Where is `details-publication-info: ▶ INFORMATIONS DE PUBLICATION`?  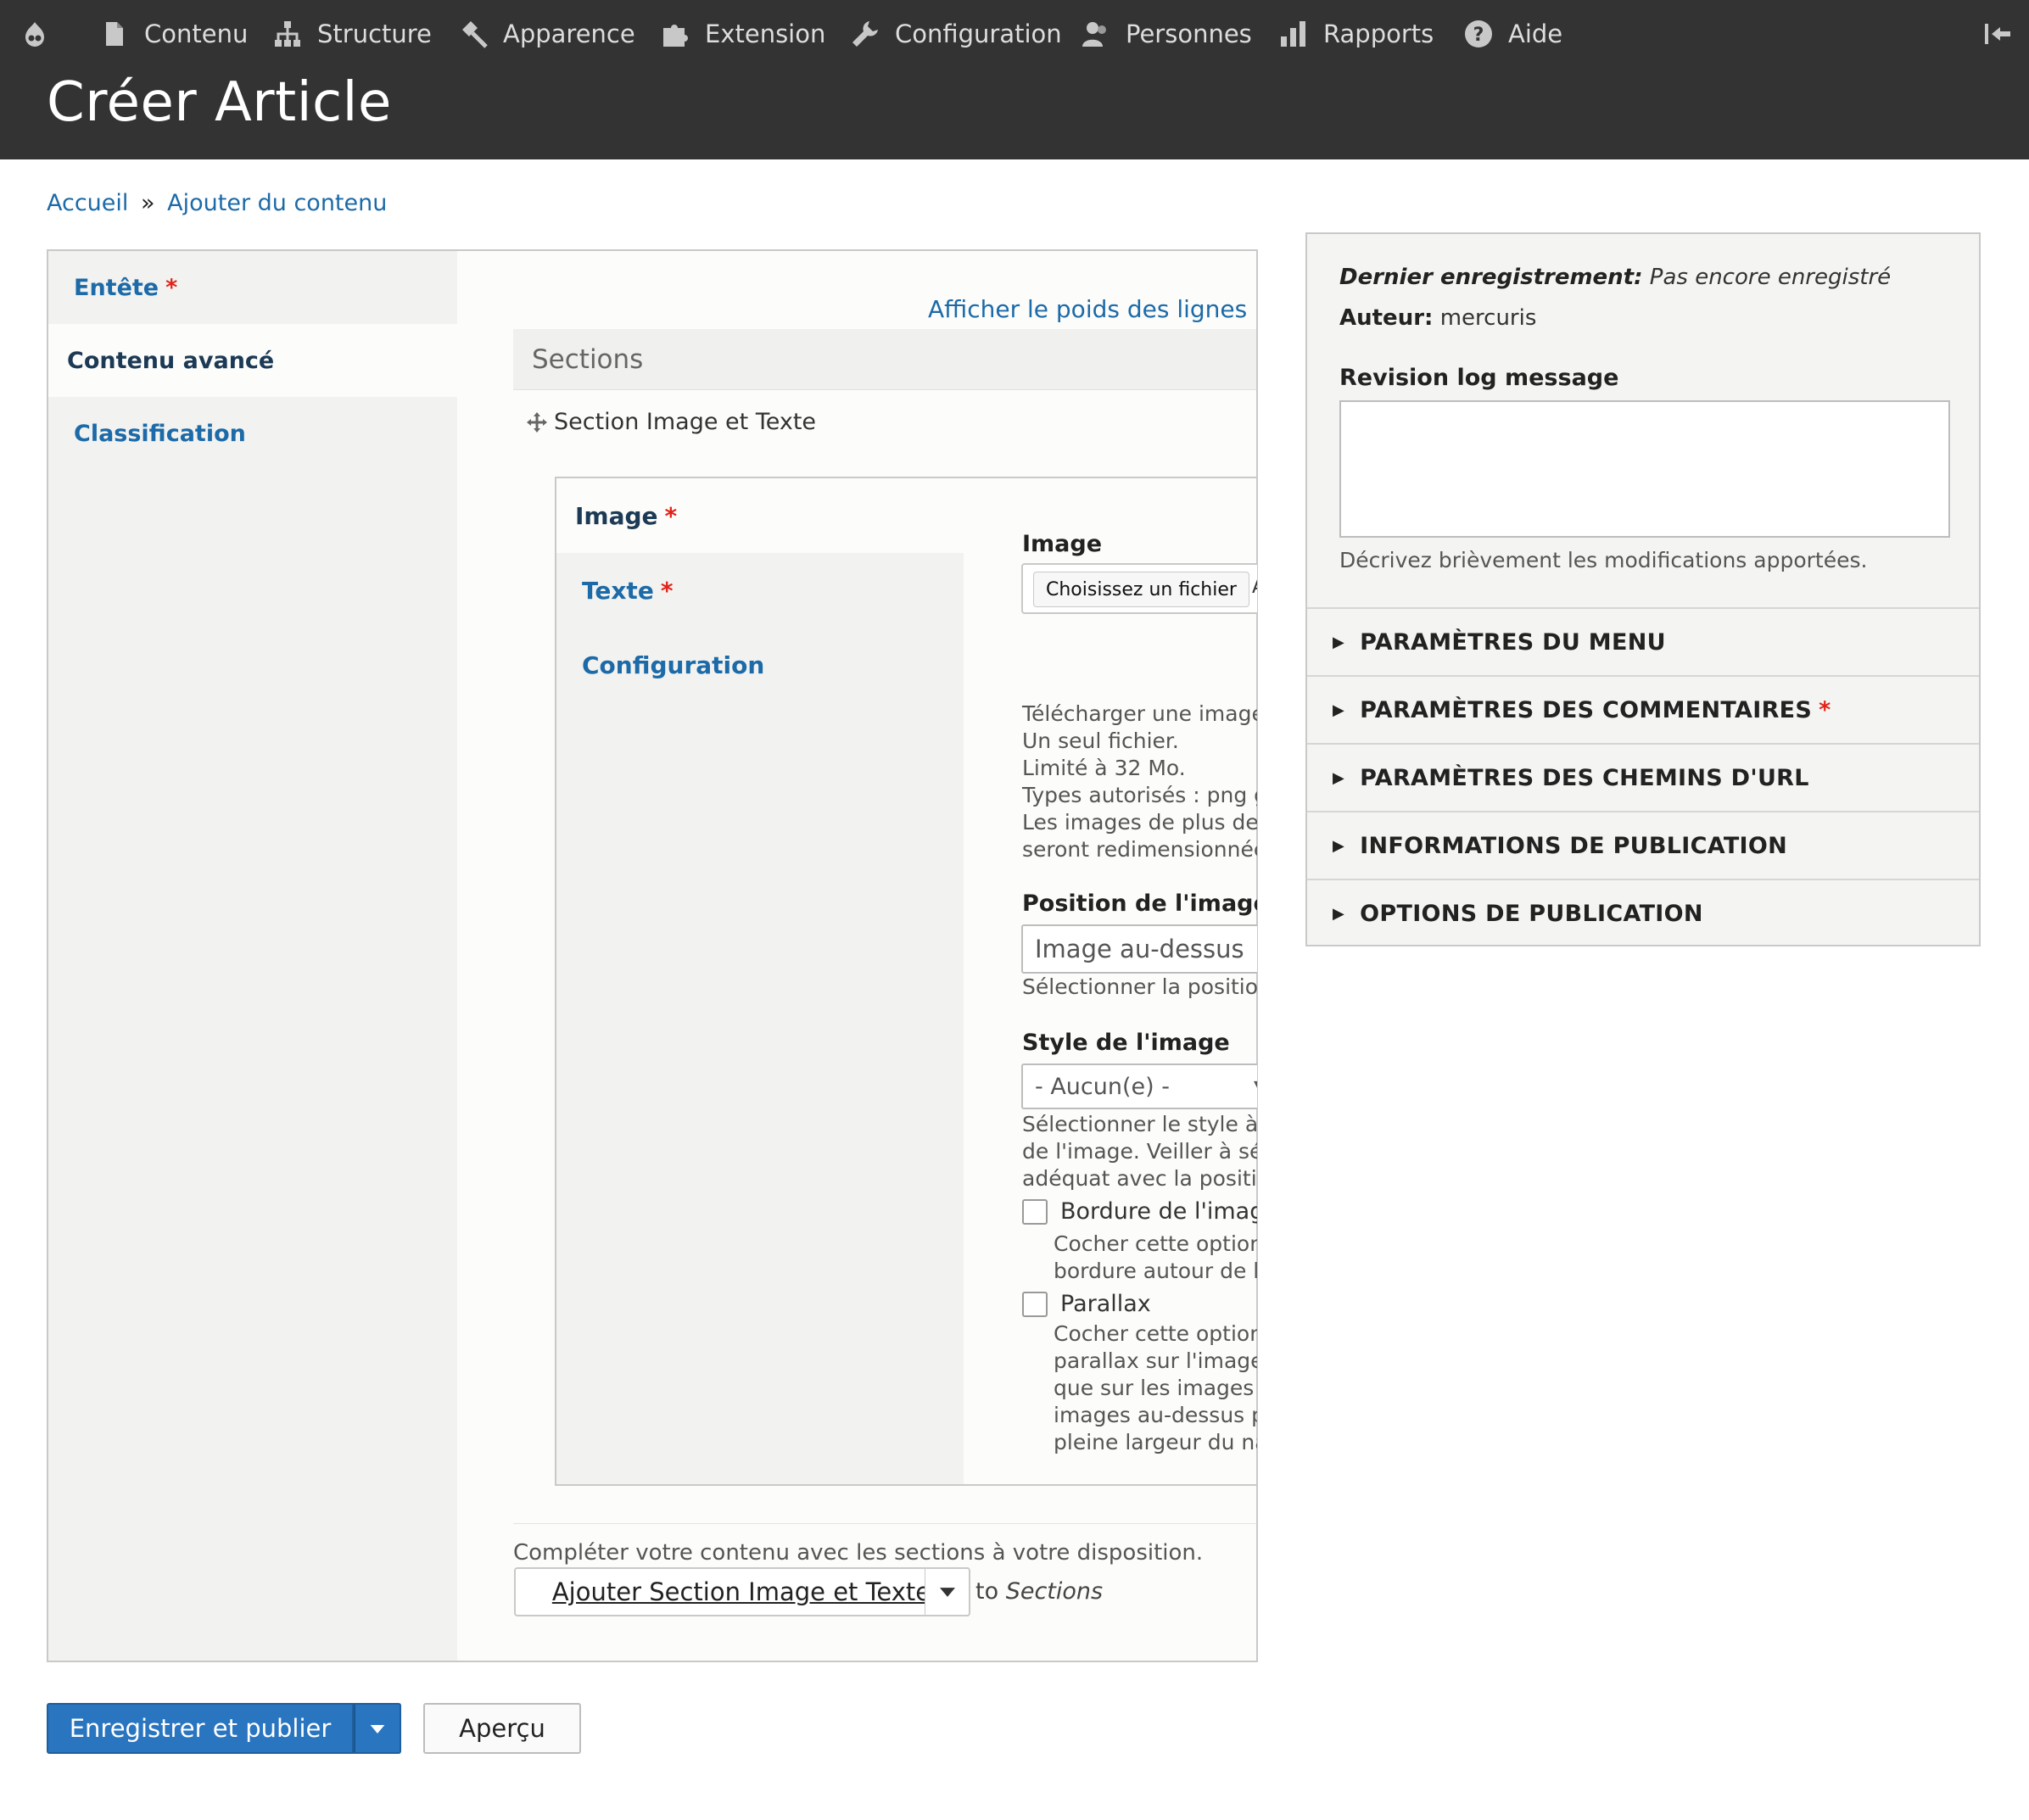 details-publication-info: ▶ INFORMATIONS DE PUBLICATION is located at coordinates (1643, 845).